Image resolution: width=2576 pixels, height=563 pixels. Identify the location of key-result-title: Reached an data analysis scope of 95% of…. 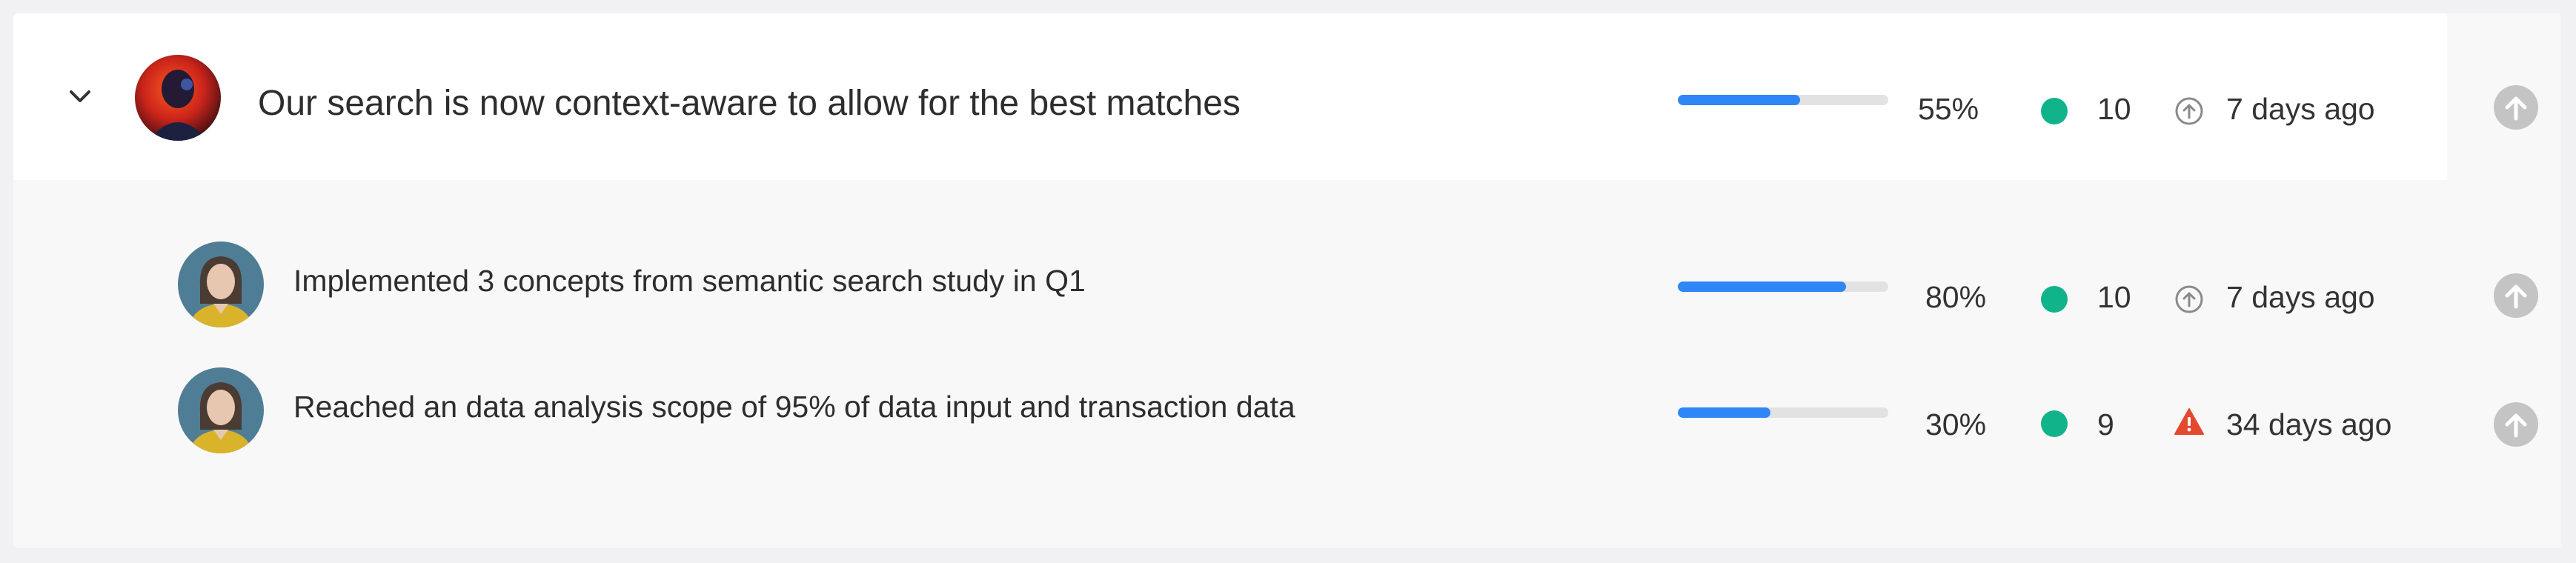
(794, 407).